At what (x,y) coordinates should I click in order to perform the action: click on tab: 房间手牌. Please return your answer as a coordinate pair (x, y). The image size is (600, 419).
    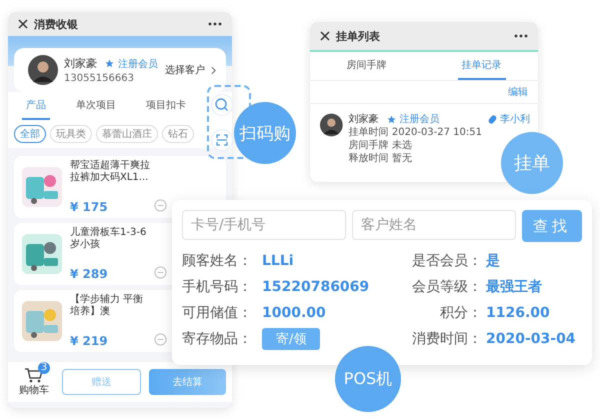
    Looking at the image, I should click on (366, 66).